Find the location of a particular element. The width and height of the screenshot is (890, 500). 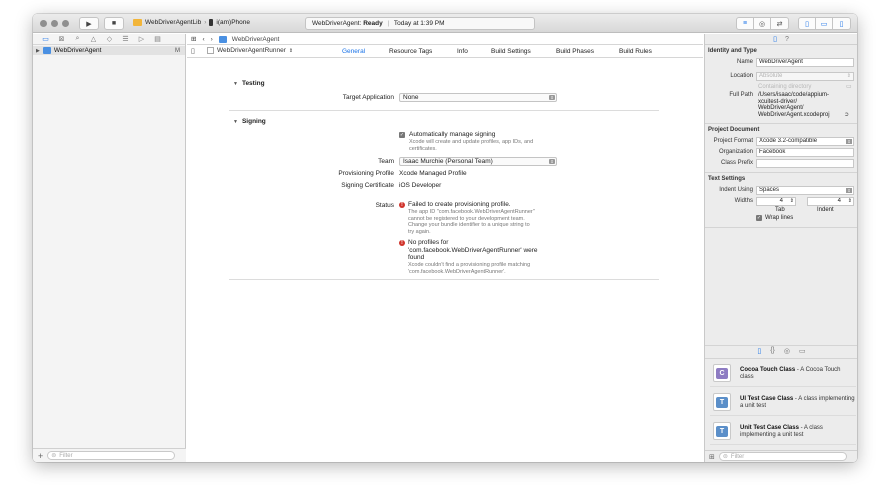

project-format-popup: Xcode 3.2-compatible ⇕ is located at coordinates (805, 141).